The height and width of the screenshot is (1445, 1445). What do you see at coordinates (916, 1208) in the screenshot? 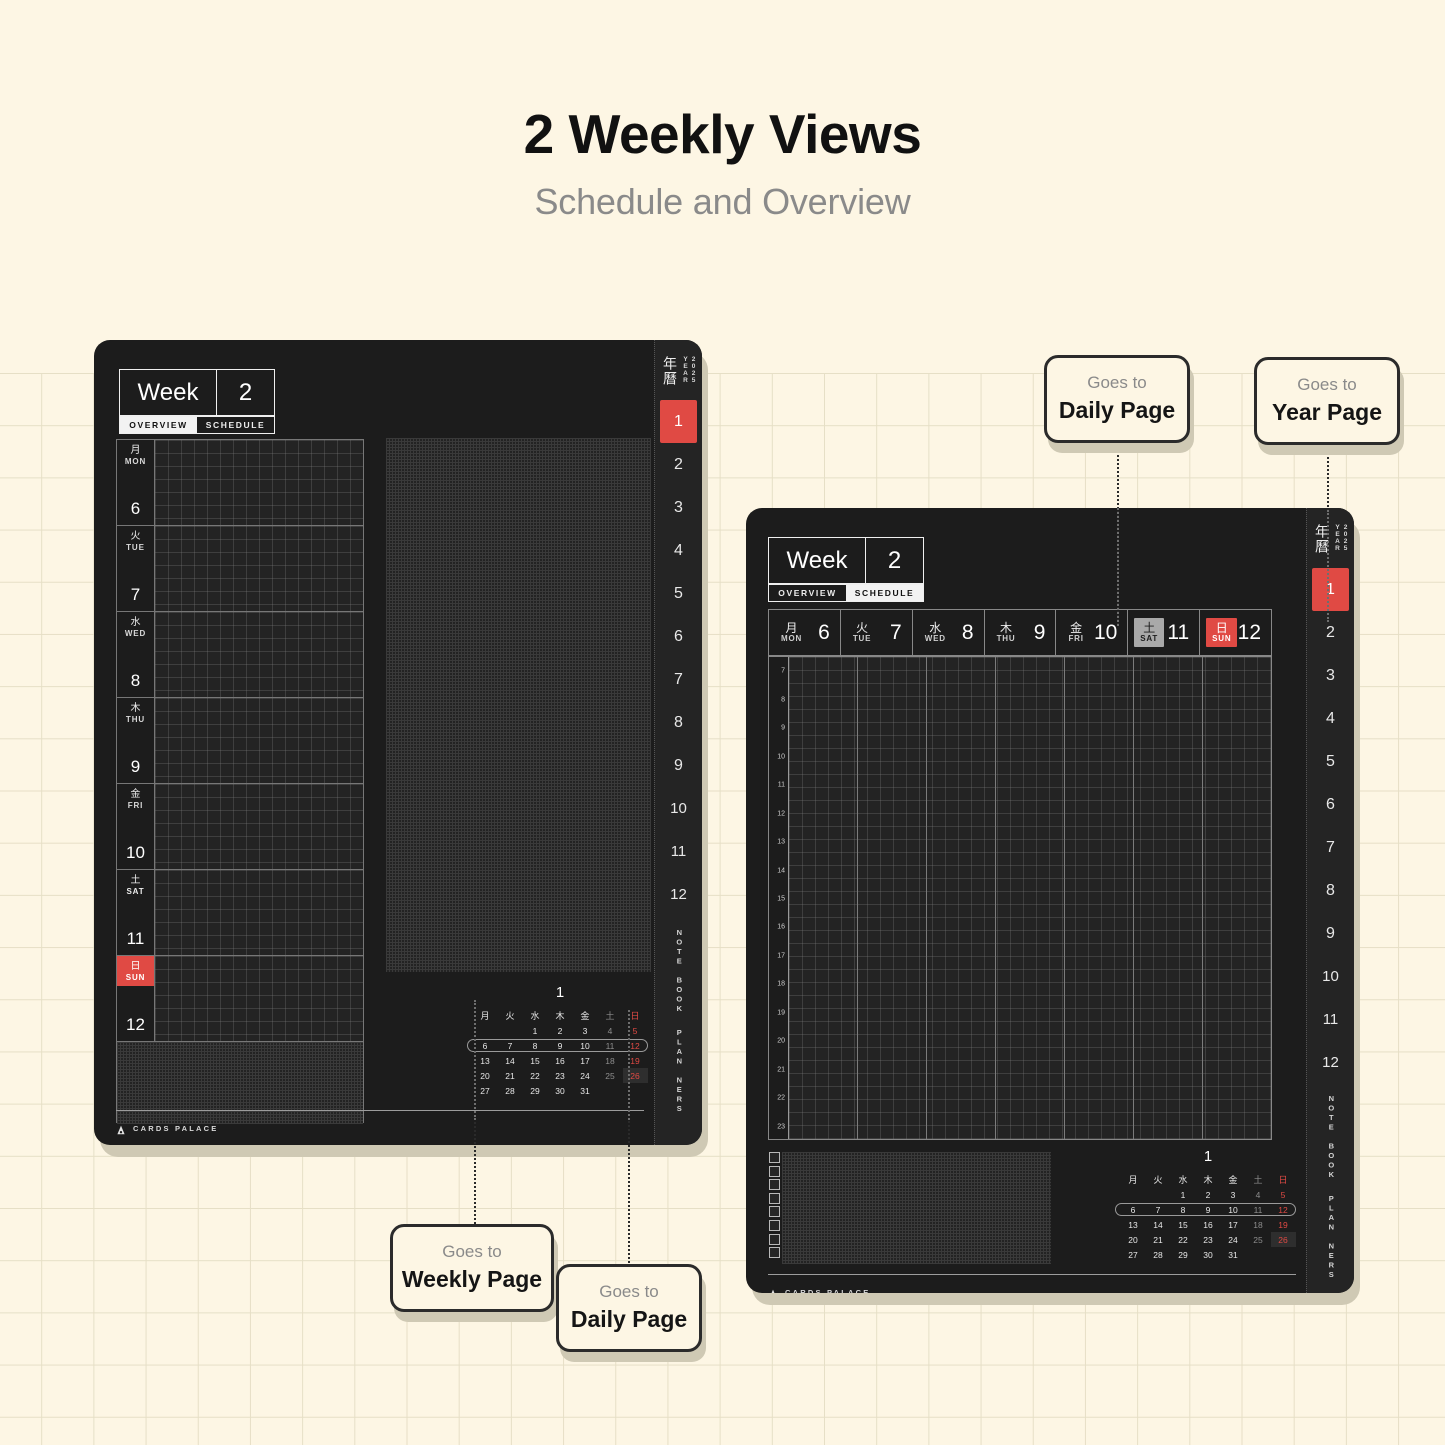
I see `todo-note-grid` at bounding box center [916, 1208].